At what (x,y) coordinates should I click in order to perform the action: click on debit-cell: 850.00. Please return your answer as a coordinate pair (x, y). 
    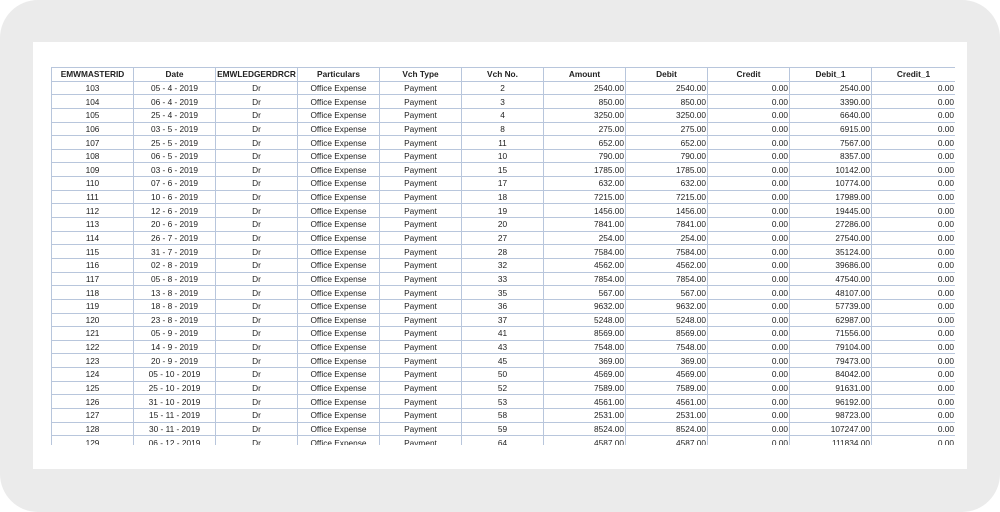
    Looking at the image, I should click on (666, 101).